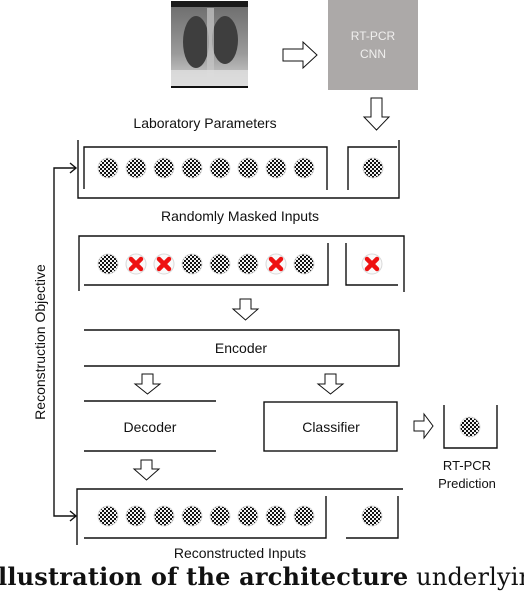 The image size is (524, 591). Describe the element at coordinates (204, 576) in the screenshot. I see `caption-bold: llustration of the architecture` at that location.